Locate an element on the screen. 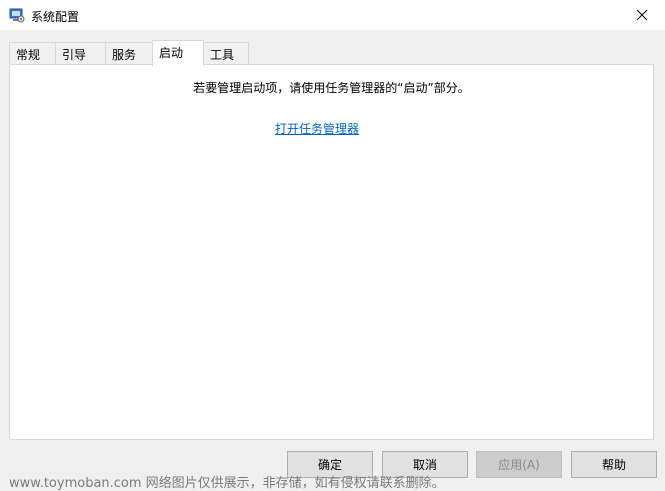 This screenshot has width=665, height=491. close-button is located at coordinates (642, 15).